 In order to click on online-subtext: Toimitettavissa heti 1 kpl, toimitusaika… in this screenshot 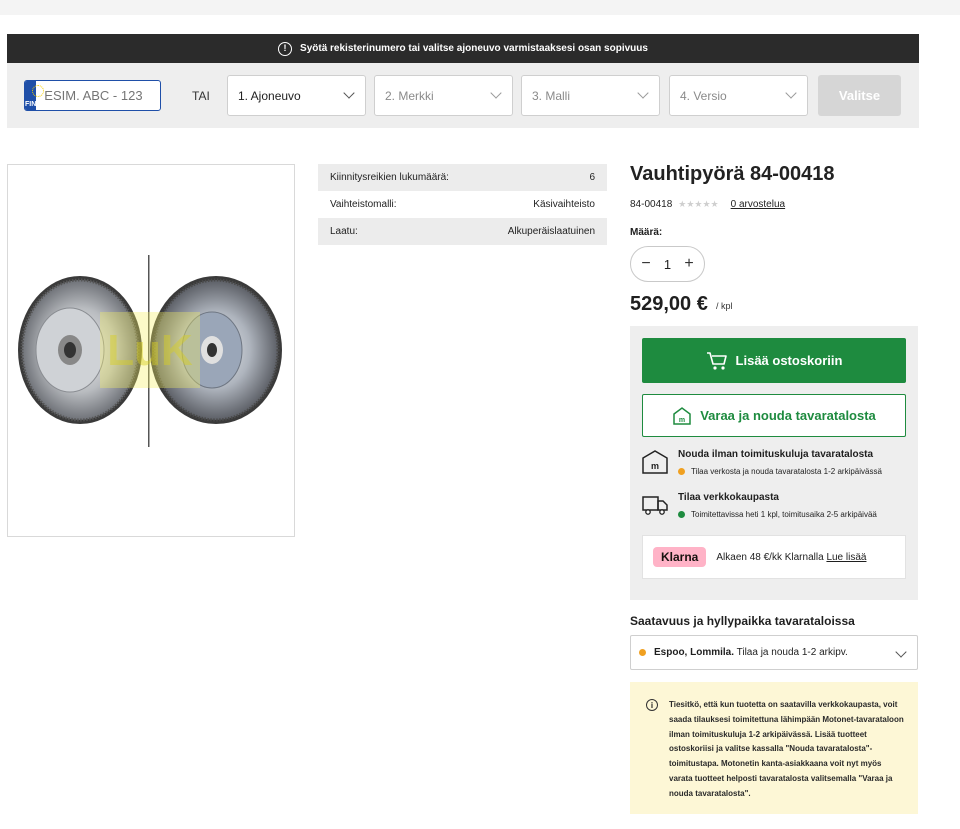, I will do `click(784, 514)`.